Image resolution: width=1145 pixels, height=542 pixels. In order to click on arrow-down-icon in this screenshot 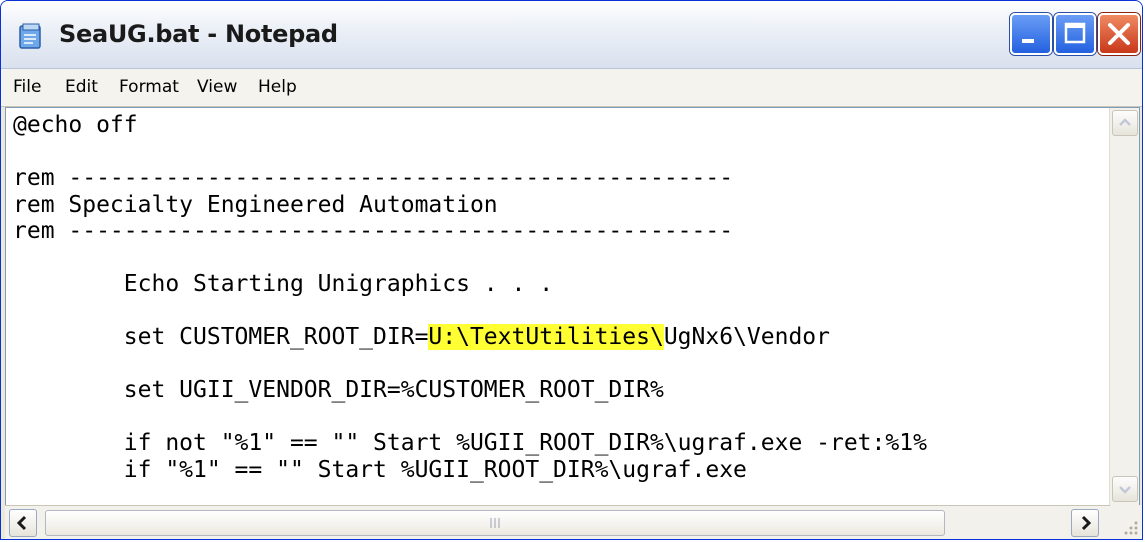, I will do `click(1125, 490)`.